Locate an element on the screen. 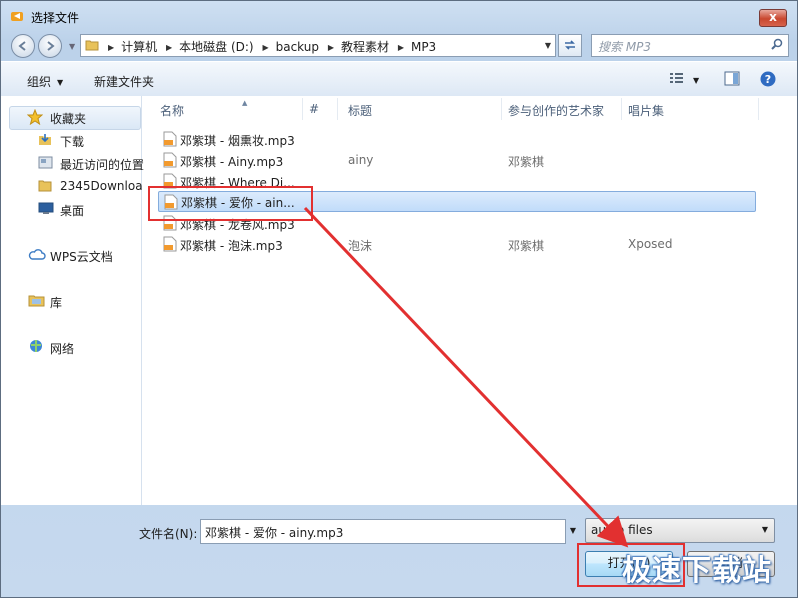 Image resolution: width=798 pixels, height=598 pixels. forward-arrow-icon is located at coordinates (51, 46).